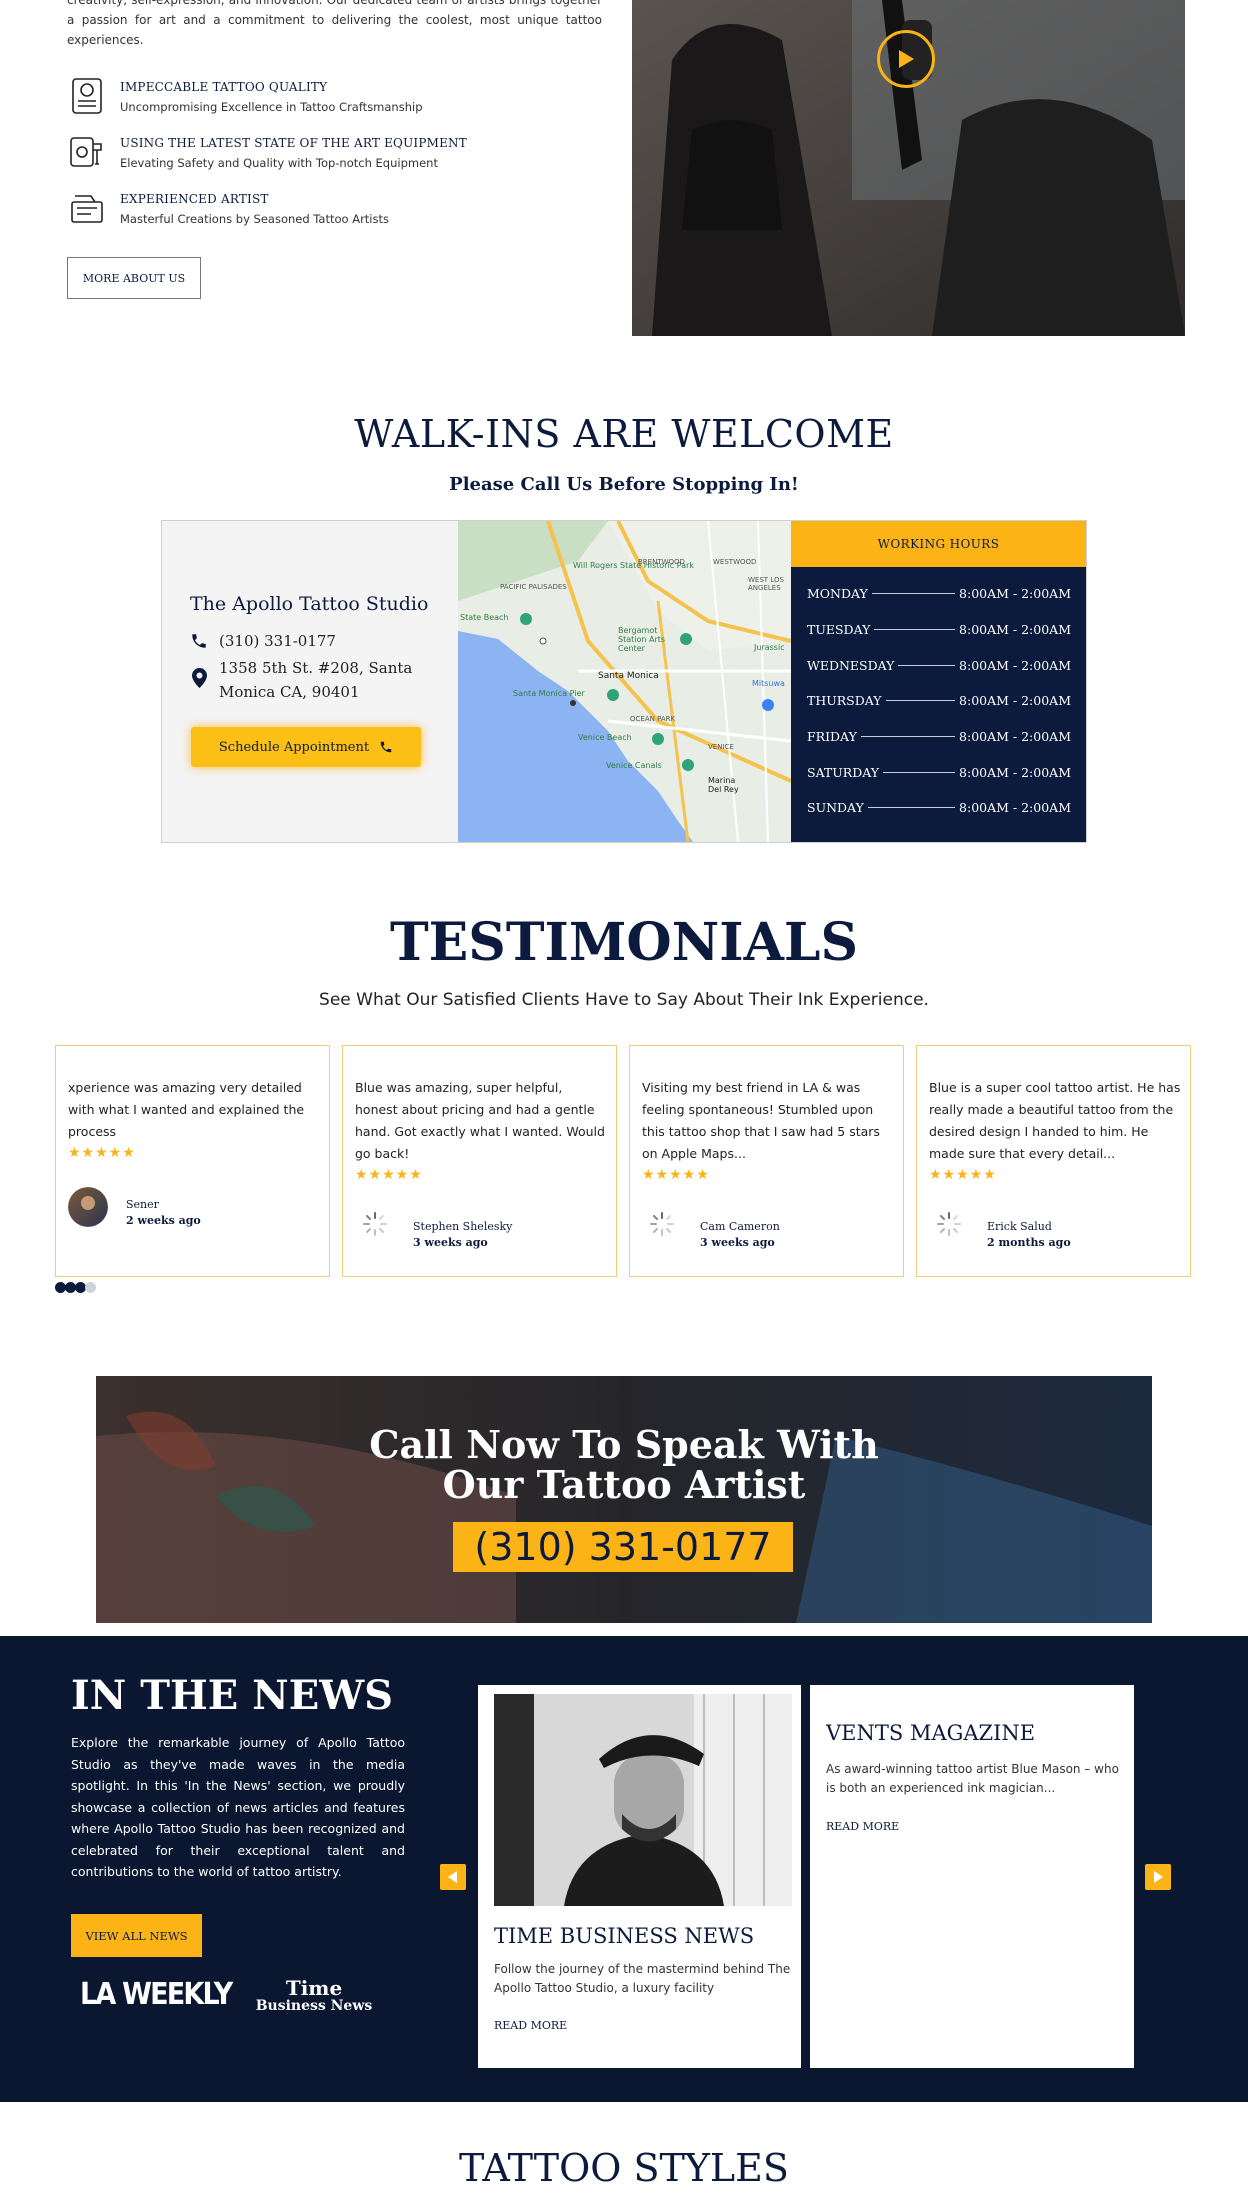 This screenshot has height=2199, width=1248. I want to click on phone-icon, so click(199, 641).